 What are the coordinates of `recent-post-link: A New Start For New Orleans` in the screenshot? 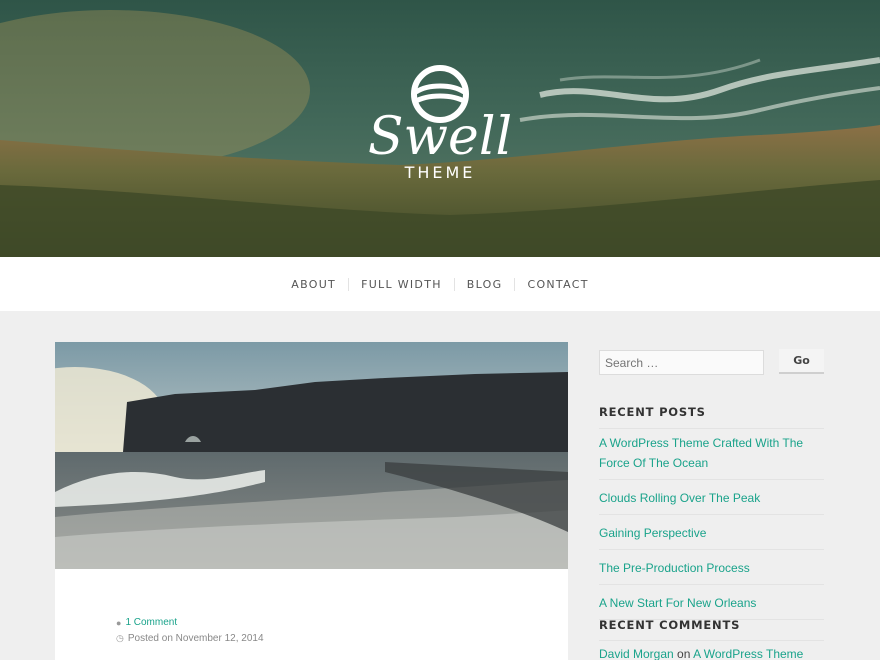 It's located at (677, 603).